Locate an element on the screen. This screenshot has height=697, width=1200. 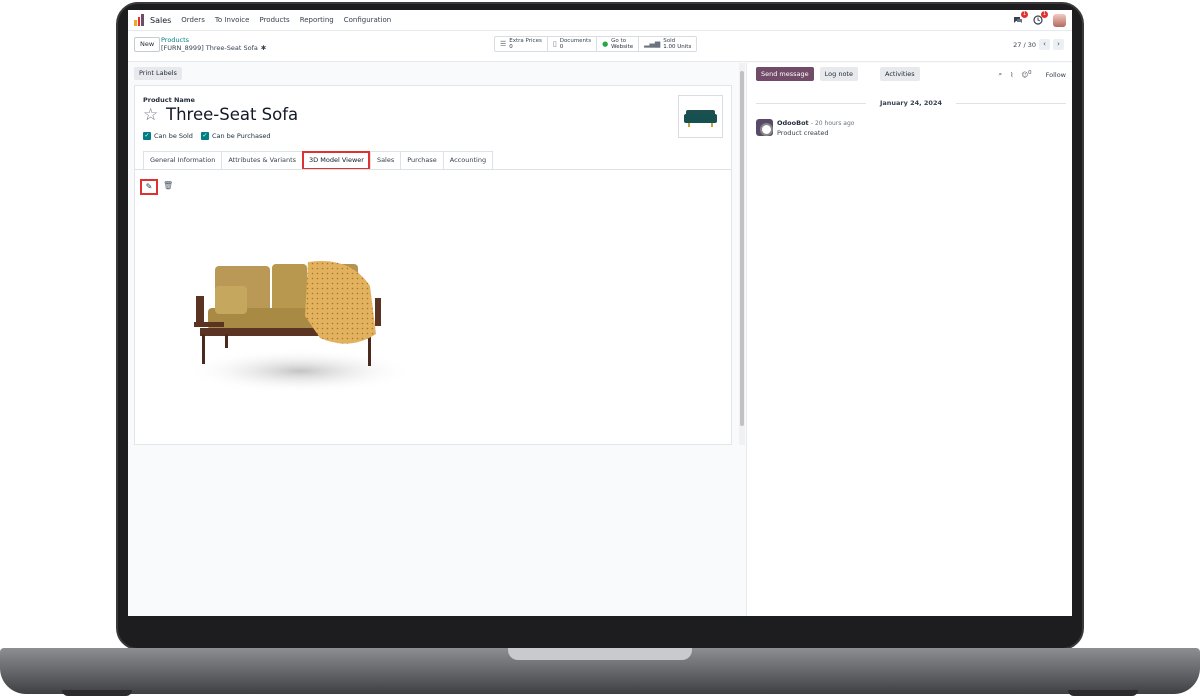
form-scrollbar is located at coordinates (742, 254).